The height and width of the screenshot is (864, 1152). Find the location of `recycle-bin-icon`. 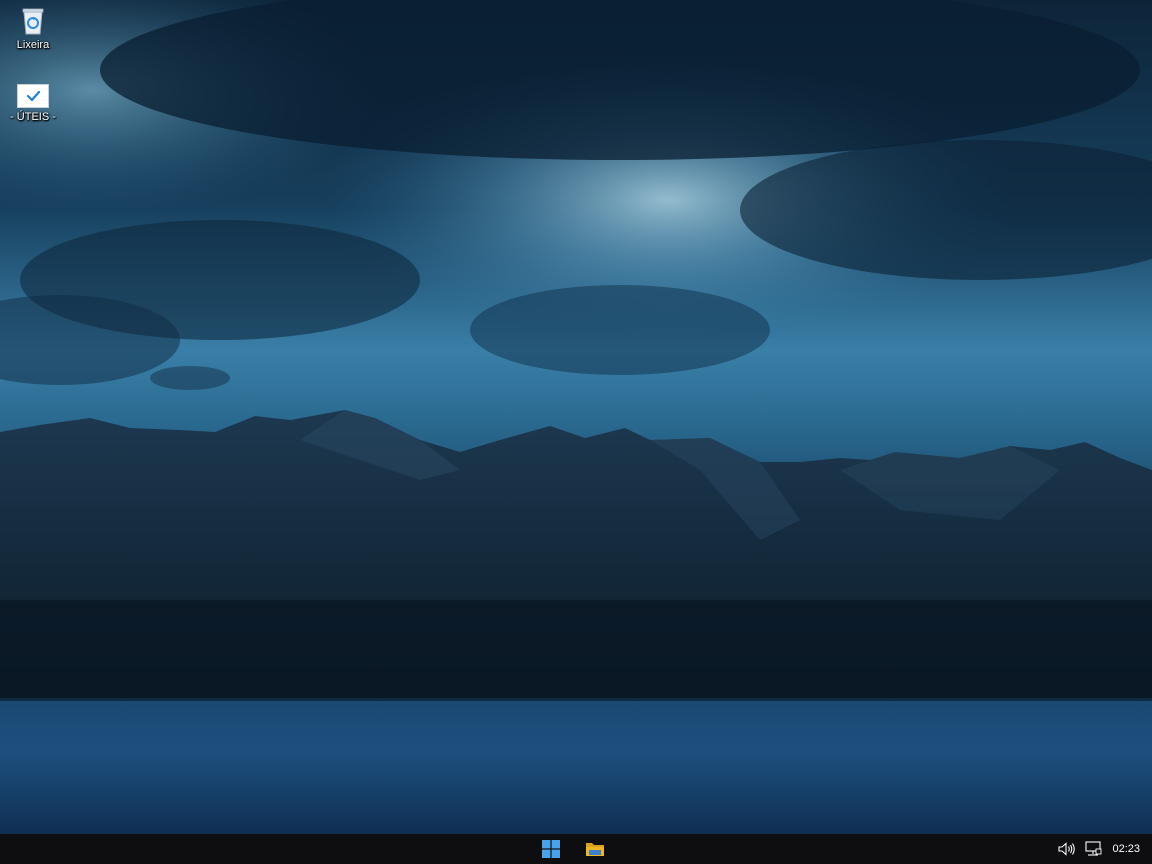

recycle-bin-icon is located at coordinates (33, 21).